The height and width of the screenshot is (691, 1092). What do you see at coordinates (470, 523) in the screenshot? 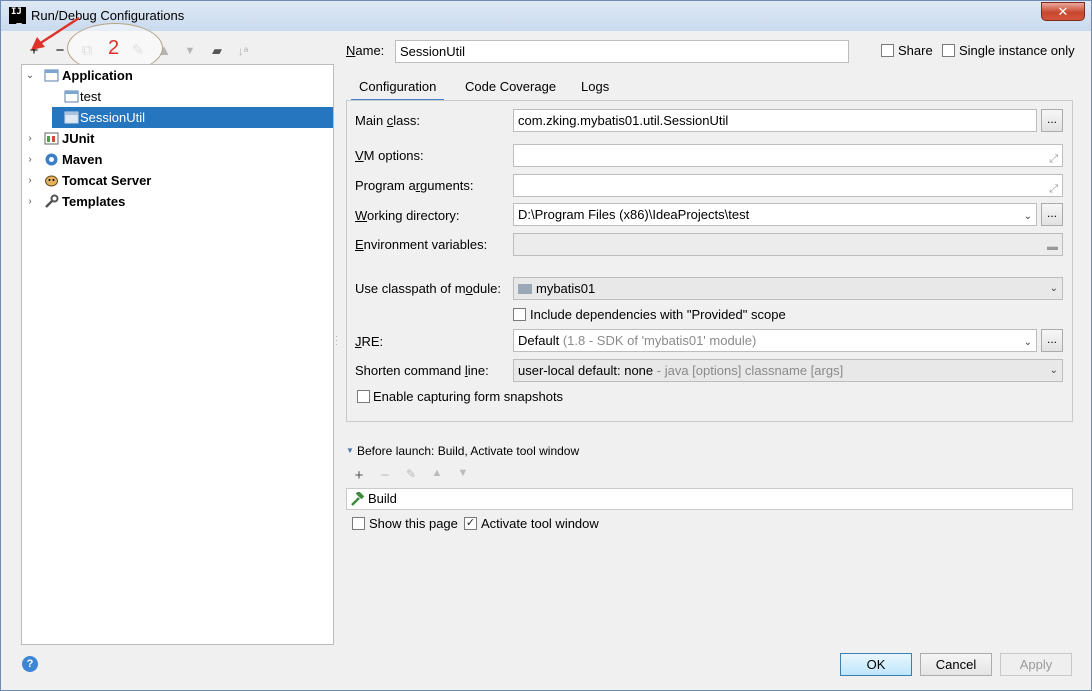
I see `activate-tool-window-checkbox: ✓` at bounding box center [470, 523].